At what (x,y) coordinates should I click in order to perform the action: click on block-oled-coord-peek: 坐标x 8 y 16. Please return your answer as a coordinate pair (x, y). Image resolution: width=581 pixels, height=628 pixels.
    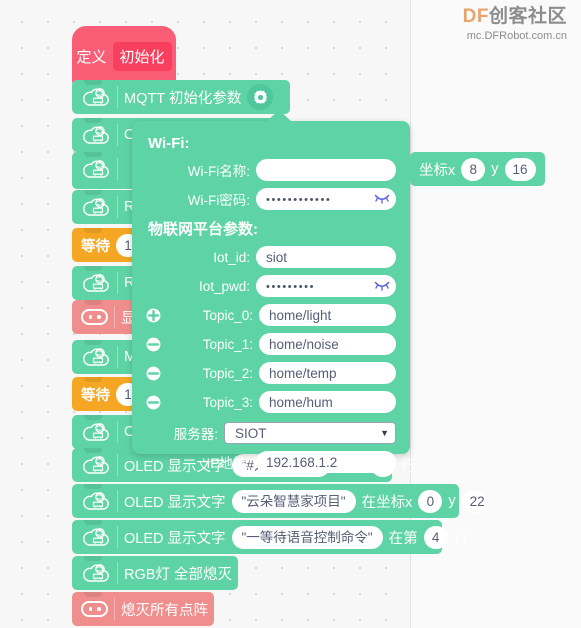
    Looking at the image, I should click on (477, 169).